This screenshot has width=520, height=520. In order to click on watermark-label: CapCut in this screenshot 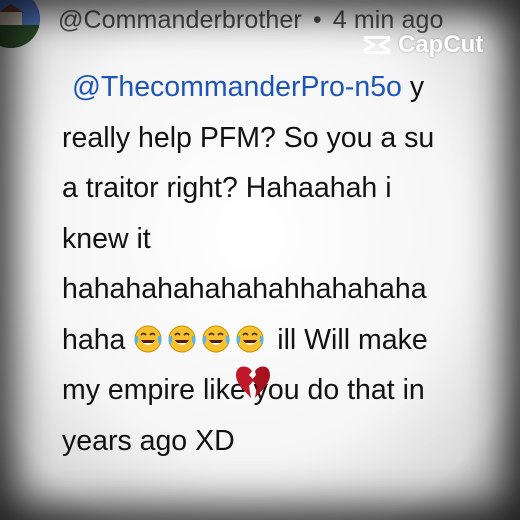, I will do `click(441, 44)`.